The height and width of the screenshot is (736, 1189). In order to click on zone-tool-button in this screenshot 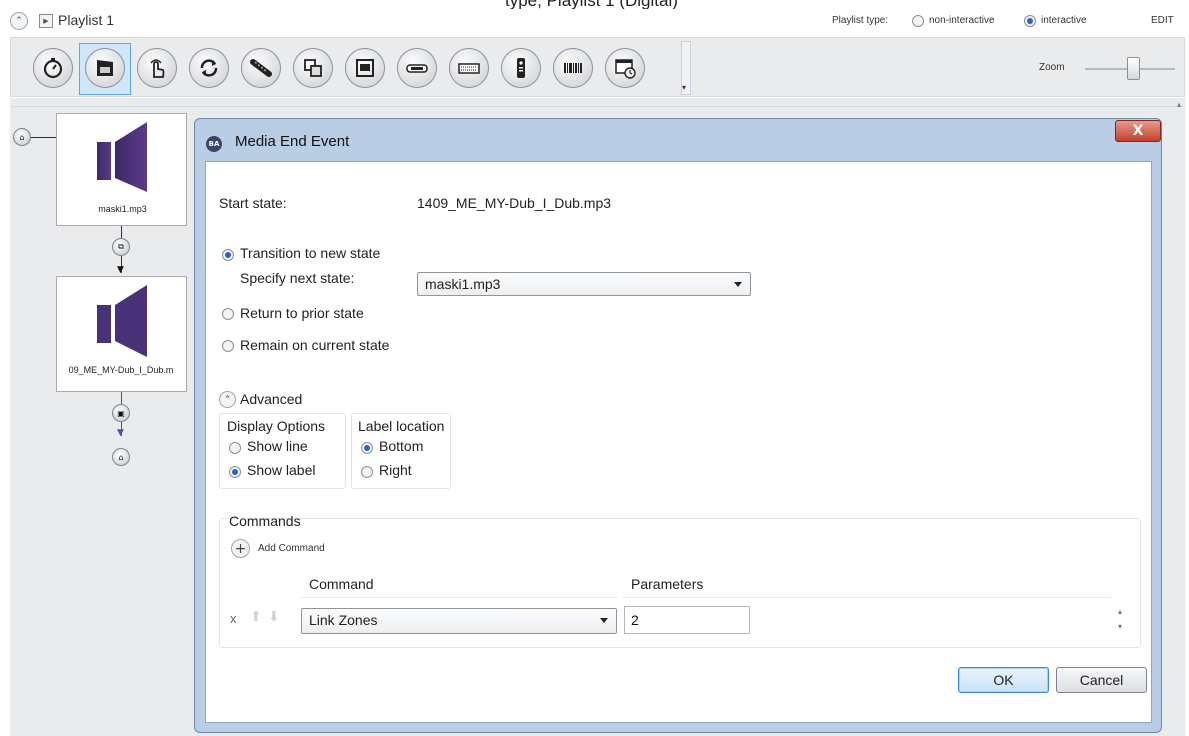, I will do `click(313, 68)`.